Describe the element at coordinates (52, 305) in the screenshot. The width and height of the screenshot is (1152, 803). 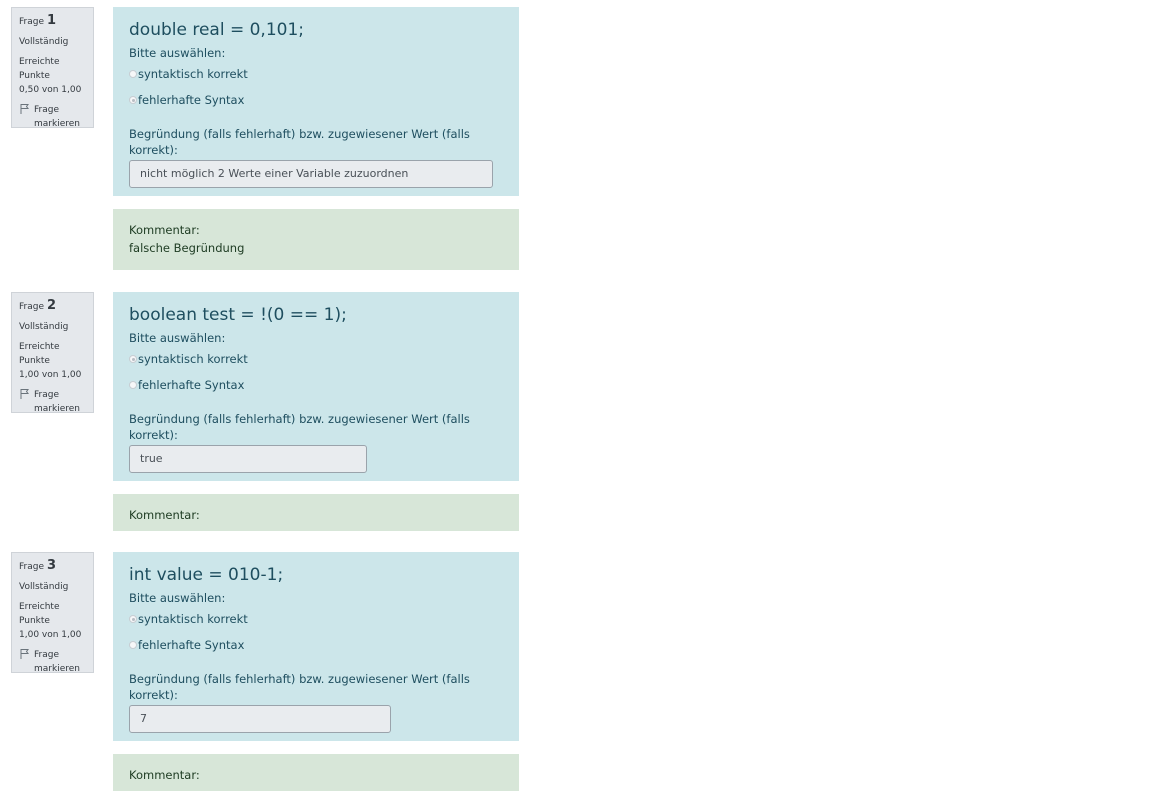
I see `question-number-value: 2` at that location.